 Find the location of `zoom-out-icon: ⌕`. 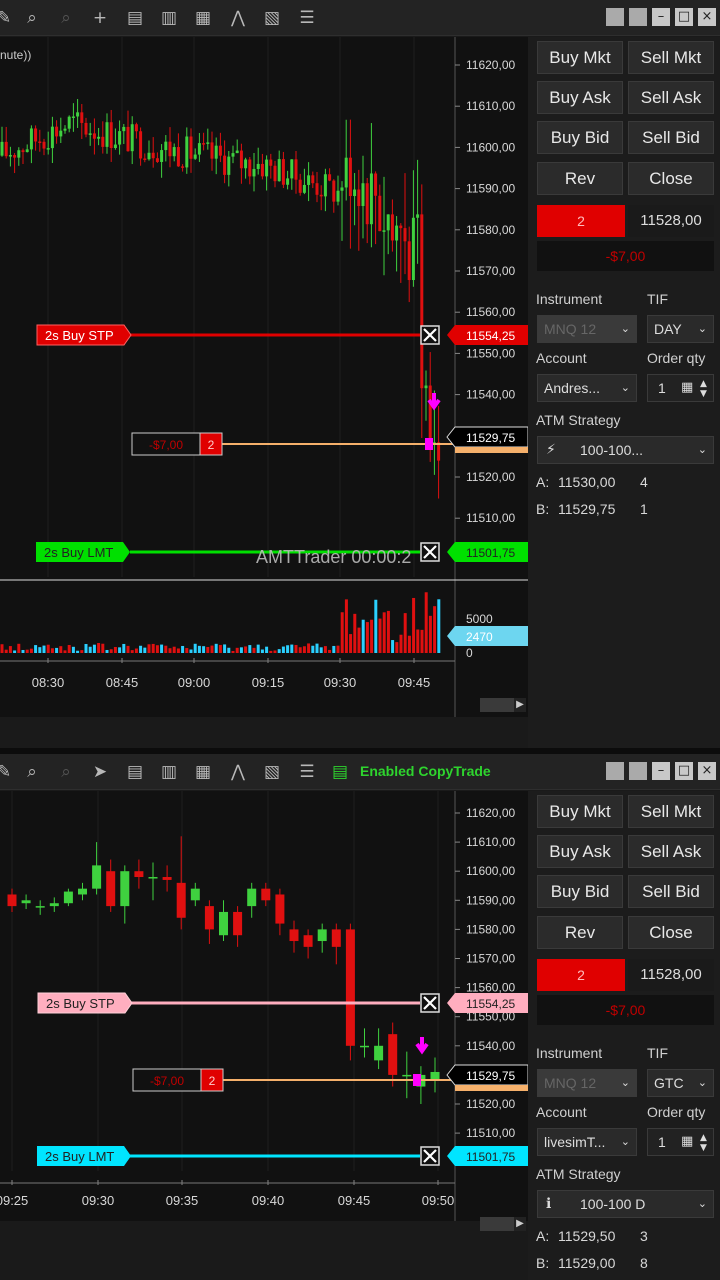

zoom-out-icon: ⌕ is located at coordinates (66, 18).